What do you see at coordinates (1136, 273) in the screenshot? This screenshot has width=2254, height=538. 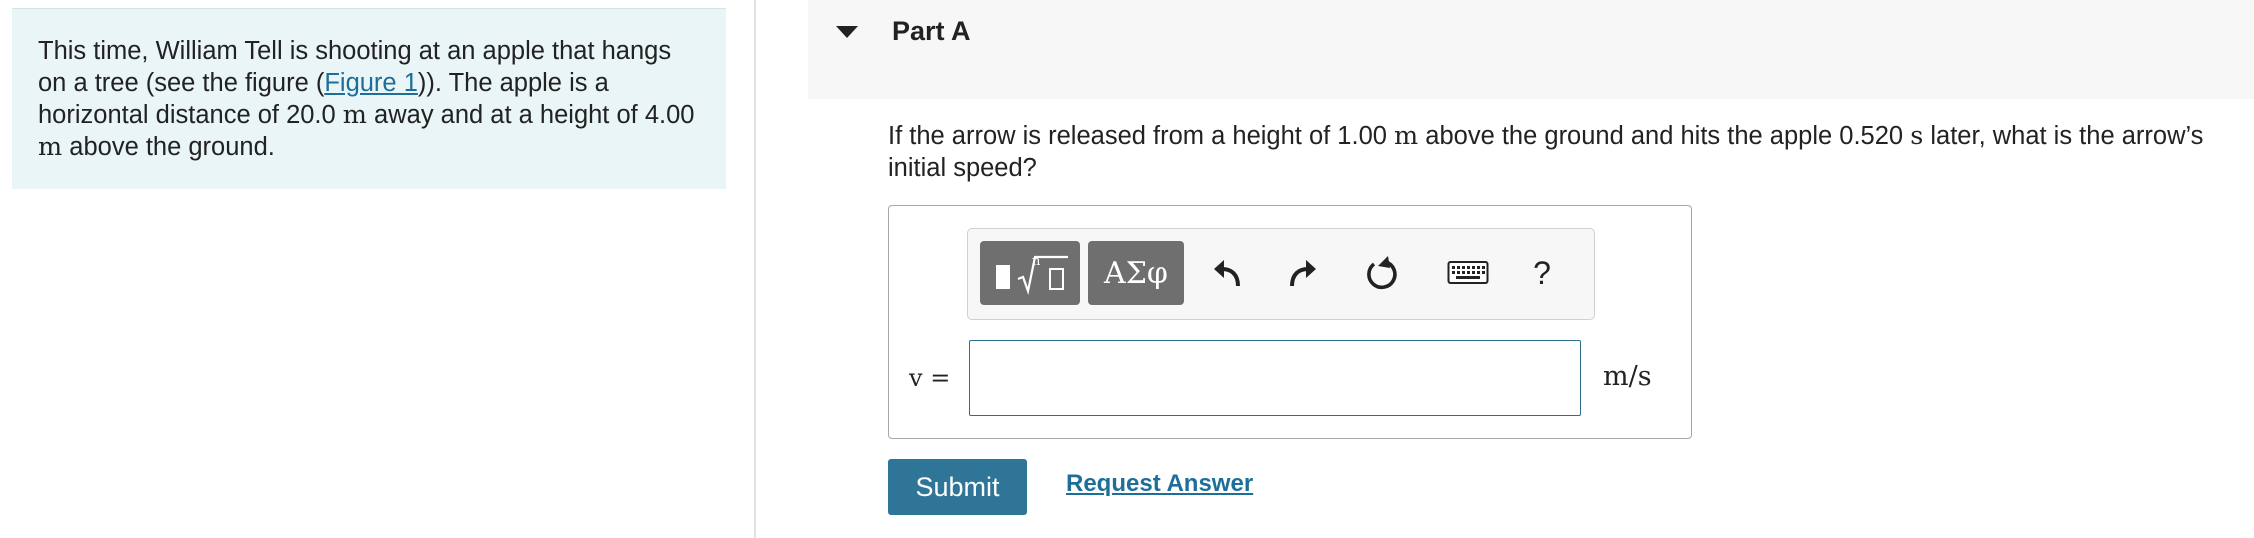 I see `symbols-button: ΑΣφ` at bounding box center [1136, 273].